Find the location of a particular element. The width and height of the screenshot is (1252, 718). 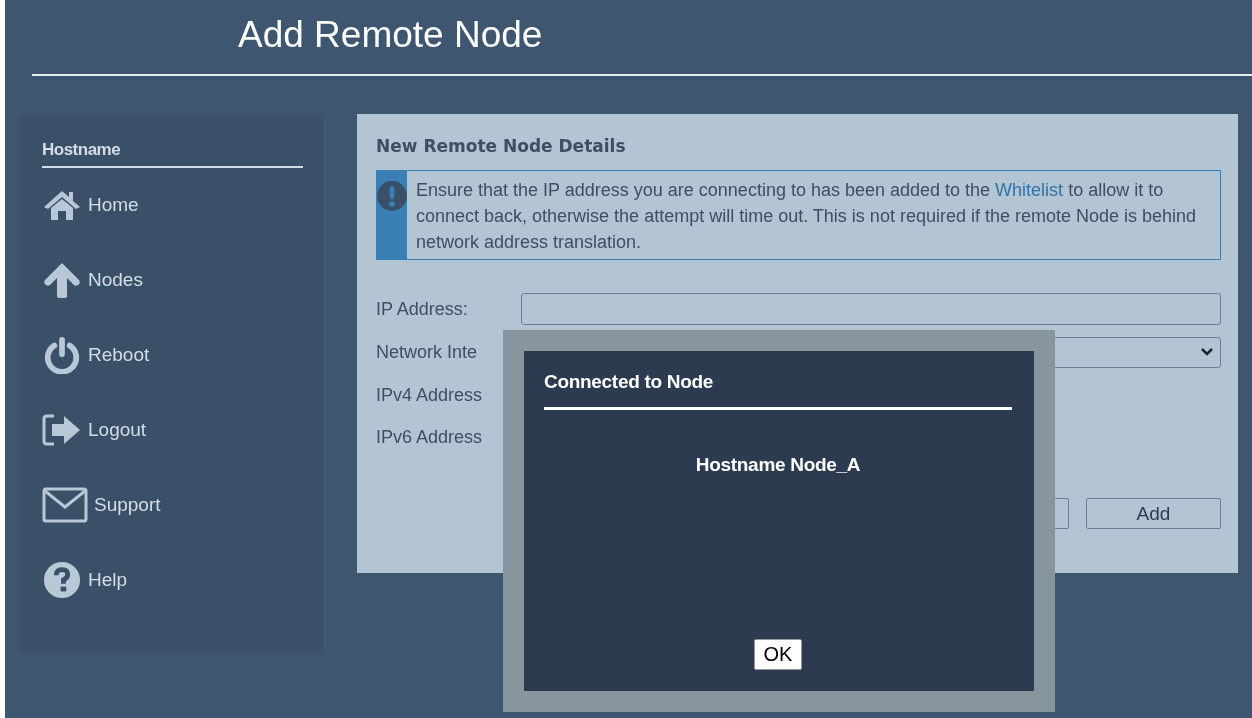

sidebar-header: Hostname is located at coordinates (172, 154).